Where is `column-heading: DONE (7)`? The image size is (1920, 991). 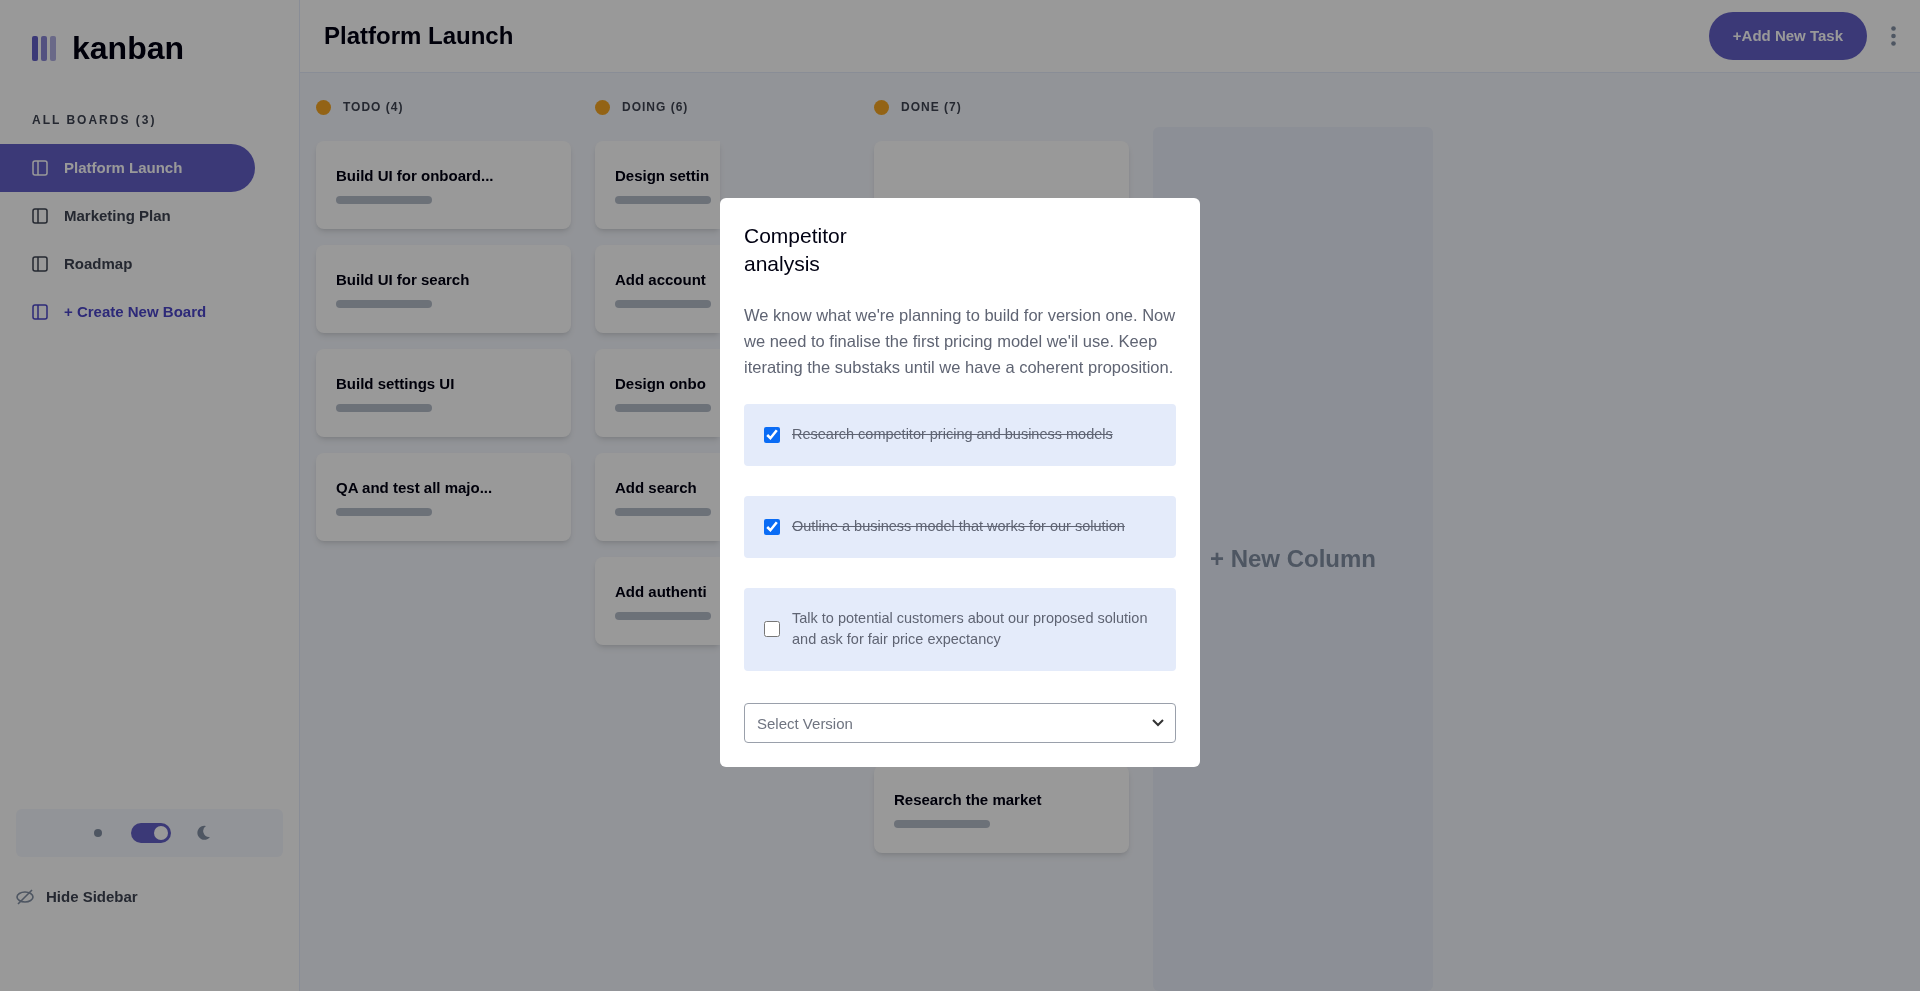 column-heading: DONE (7) is located at coordinates (931, 107).